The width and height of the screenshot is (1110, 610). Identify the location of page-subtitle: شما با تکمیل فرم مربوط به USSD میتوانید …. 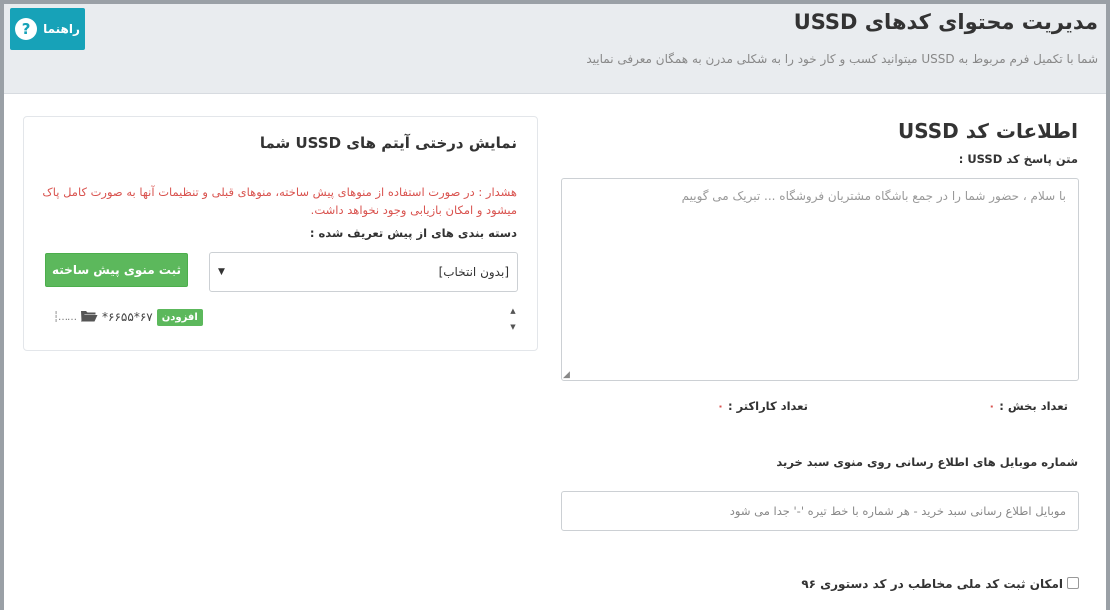
(842, 59).